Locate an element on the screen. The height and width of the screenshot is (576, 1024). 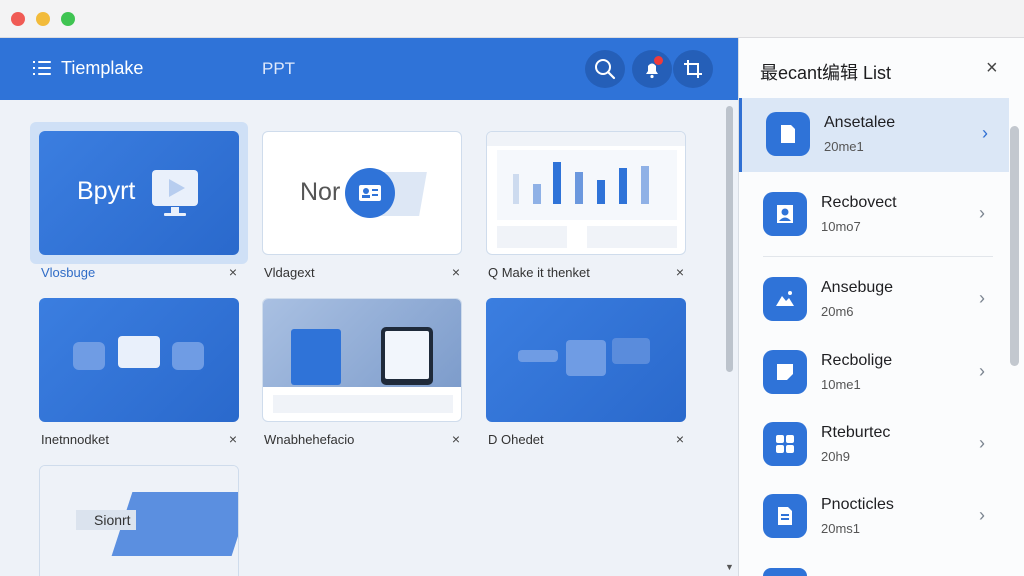
template-thumbnail: Bpyrt is located at coordinates (139, 193).